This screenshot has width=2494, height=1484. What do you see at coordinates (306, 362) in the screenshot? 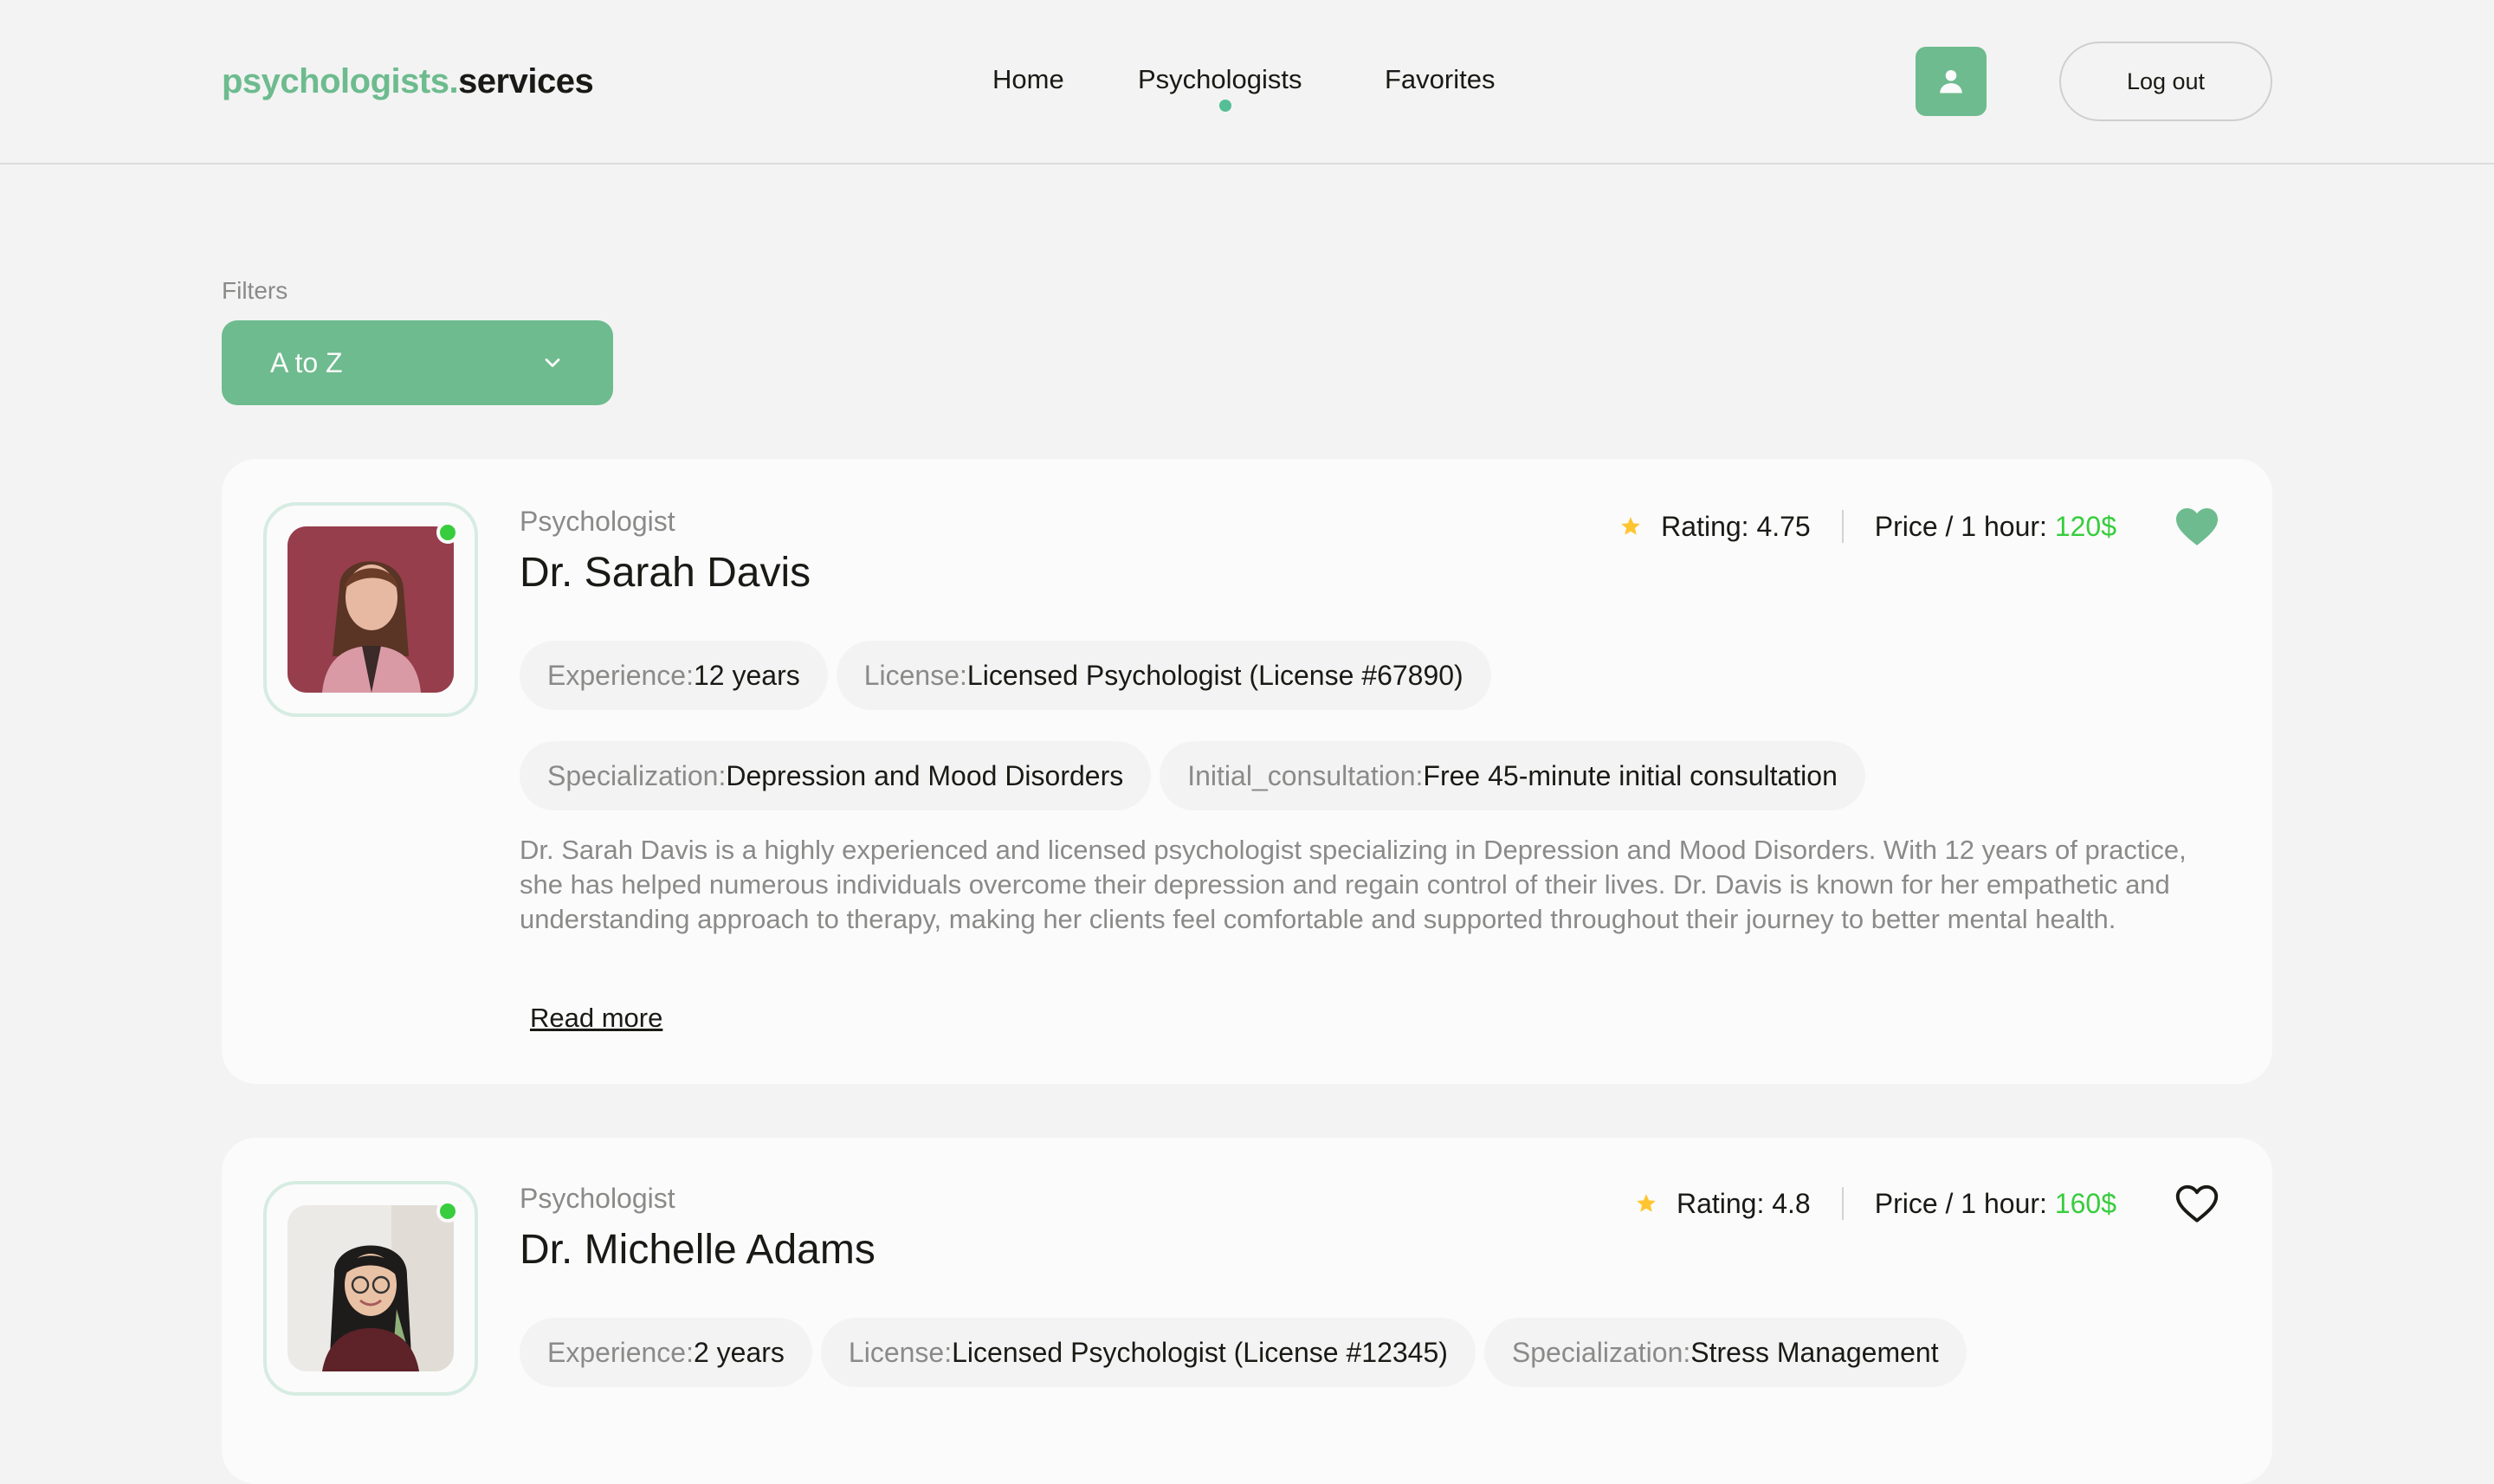
I see `sort-filter-value: A to Z` at bounding box center [306, 362].